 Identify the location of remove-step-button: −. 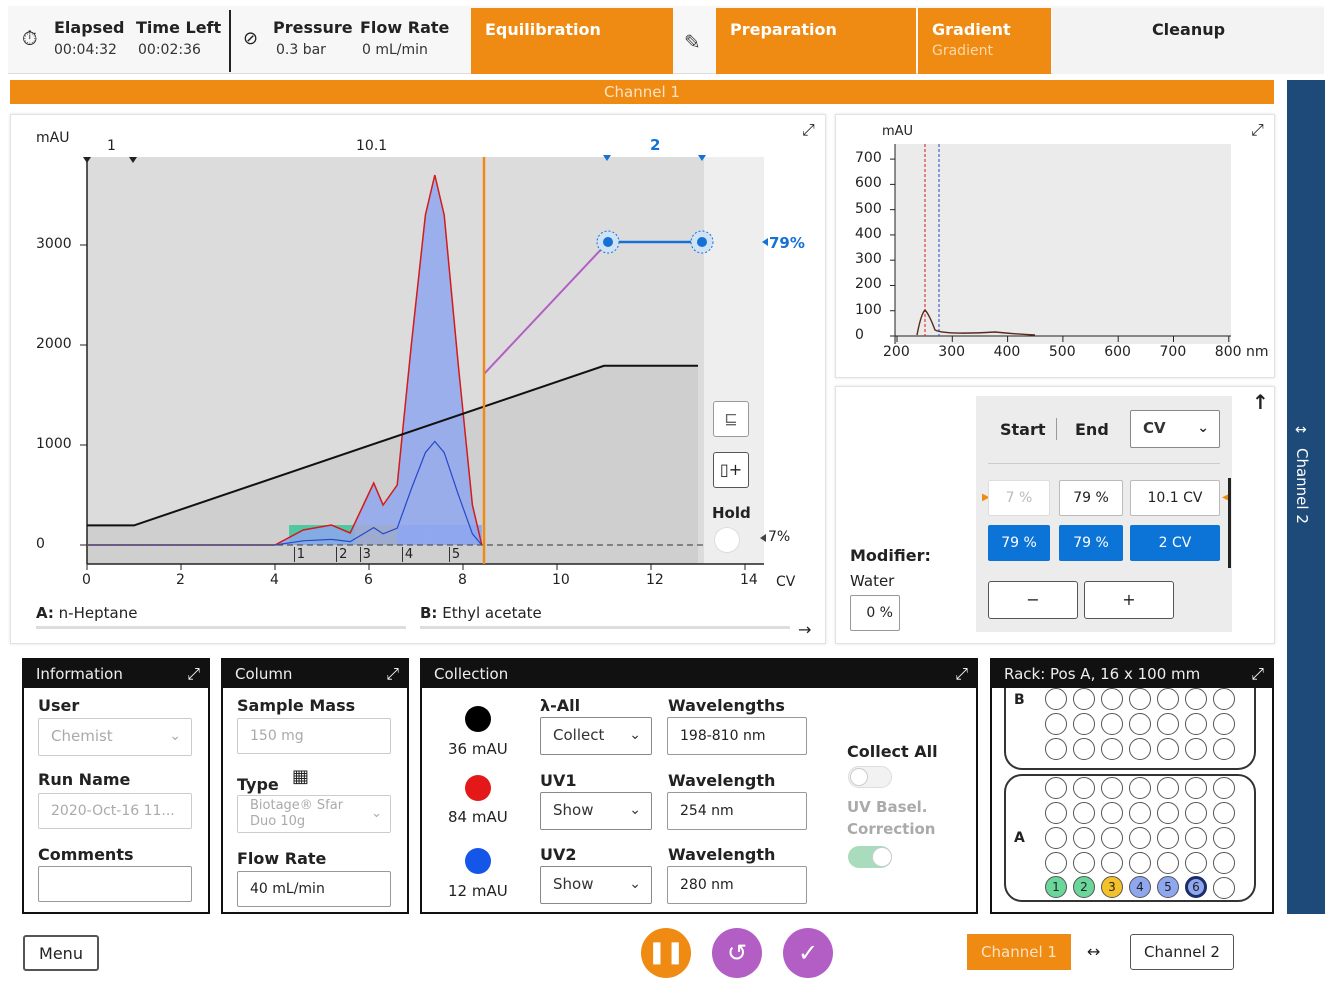
(1033, 600).